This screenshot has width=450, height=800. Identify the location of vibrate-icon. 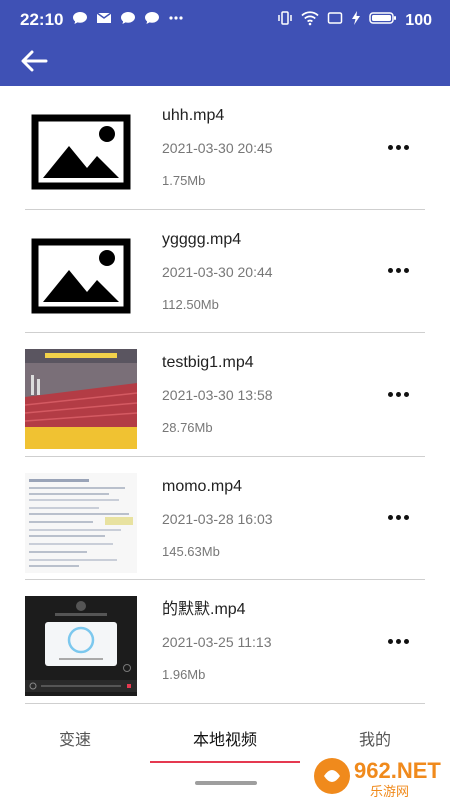
(285, 20).